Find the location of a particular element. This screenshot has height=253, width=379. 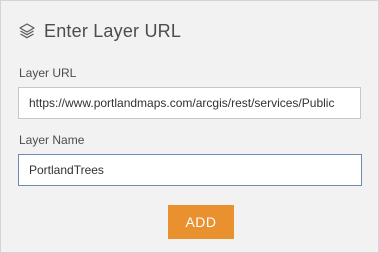

layer-name-input is located at coordinates (190, 170).